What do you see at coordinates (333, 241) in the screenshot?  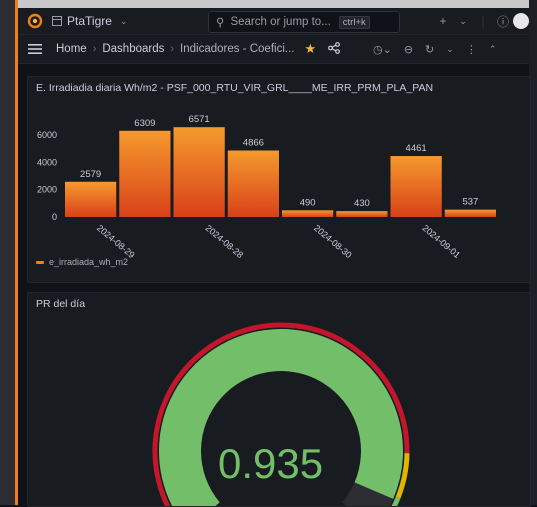 I see `x-tick-label: 2024-08-30` at bounding box center [333, 241].